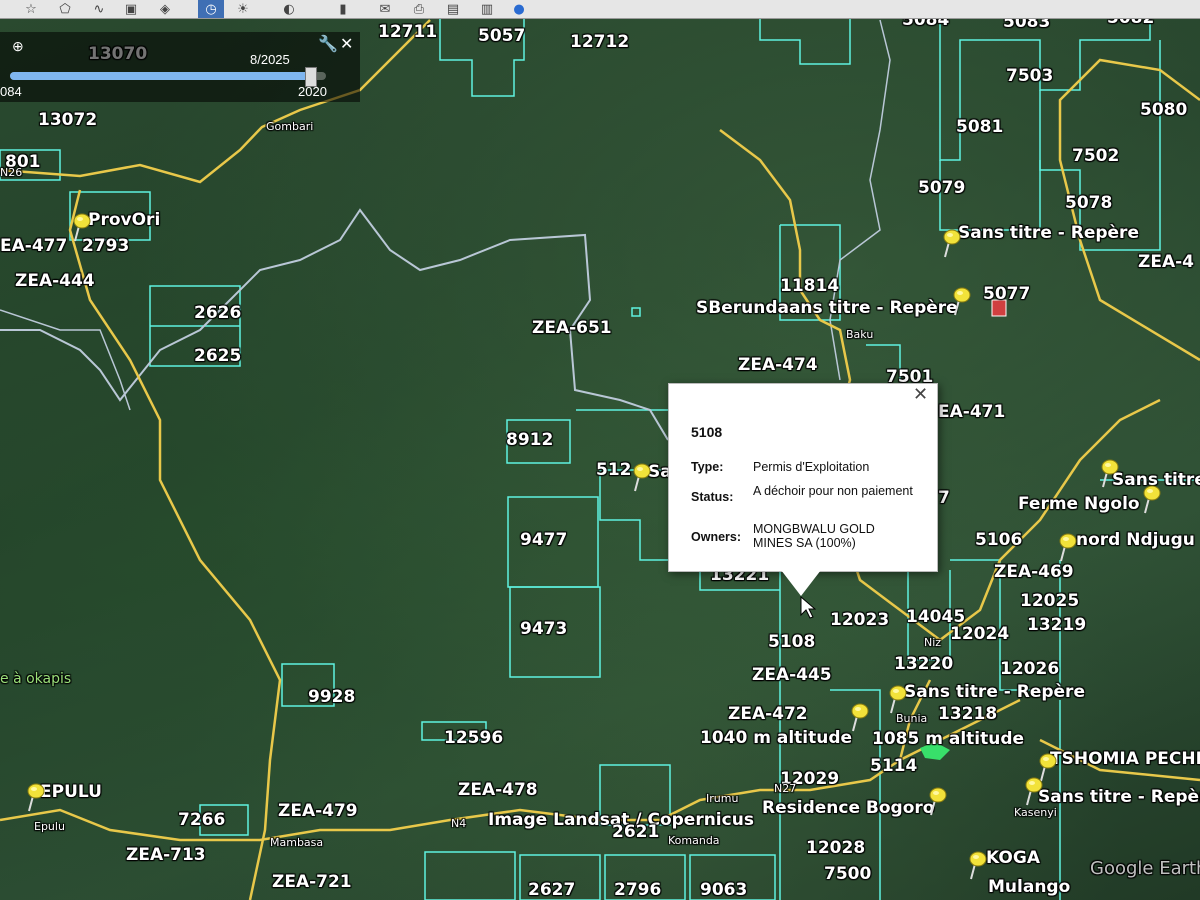 This screenshot has width=1200, height=900. I want to click on map-label: 13219, so click(1056, 625).